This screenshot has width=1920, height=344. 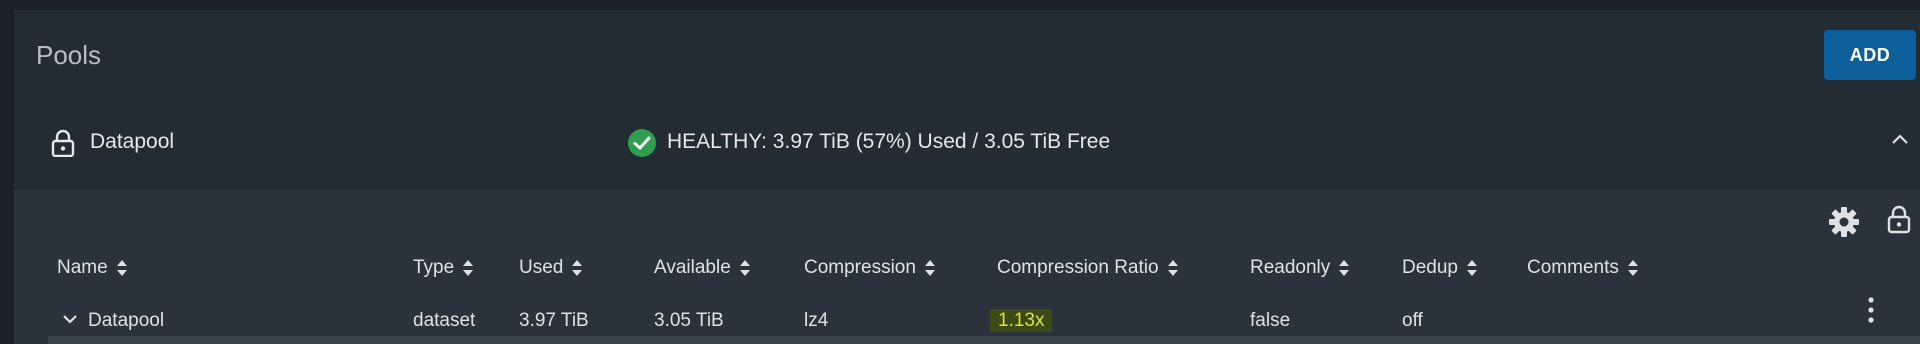 What do you see at coordinates (1900, 141) in the screenshot?
I see `chevron-up-icon` at bounding box center [1900, 141].